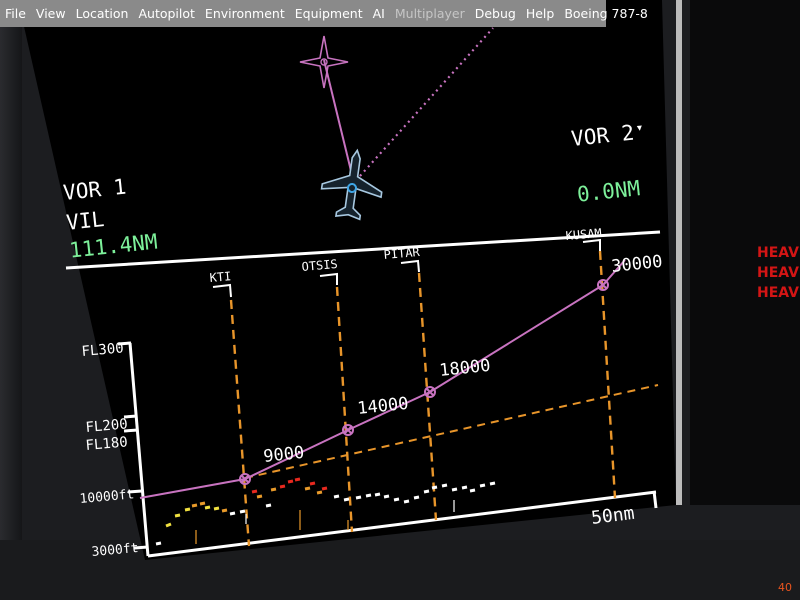 Image resolution: width=800 pixels, height=600 pixels. Describe the element at coordinates (107, 497) in the screenshot. I see `vsd-label-10000ft: 10000ft` at that location.